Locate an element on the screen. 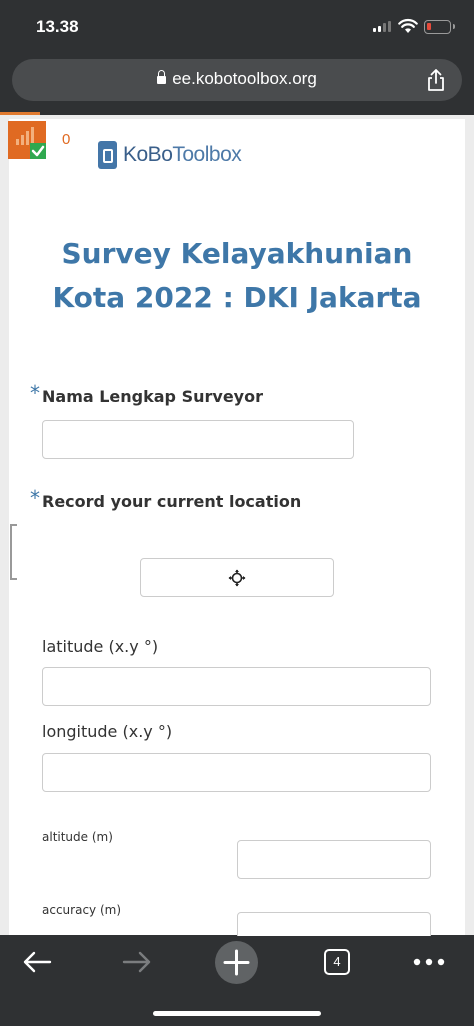  more-options-icon is located at coordinates (429, 962).